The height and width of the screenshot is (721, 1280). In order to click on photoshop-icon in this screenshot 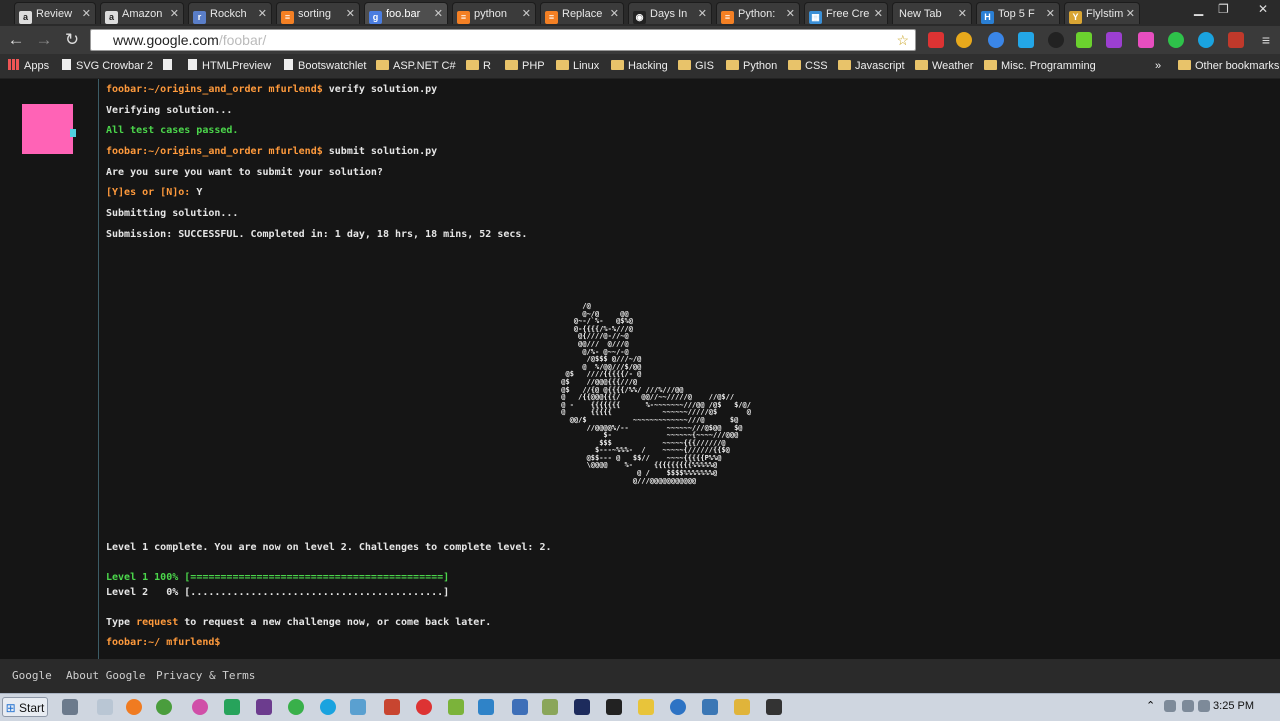, I will do `click(582, 707)`.